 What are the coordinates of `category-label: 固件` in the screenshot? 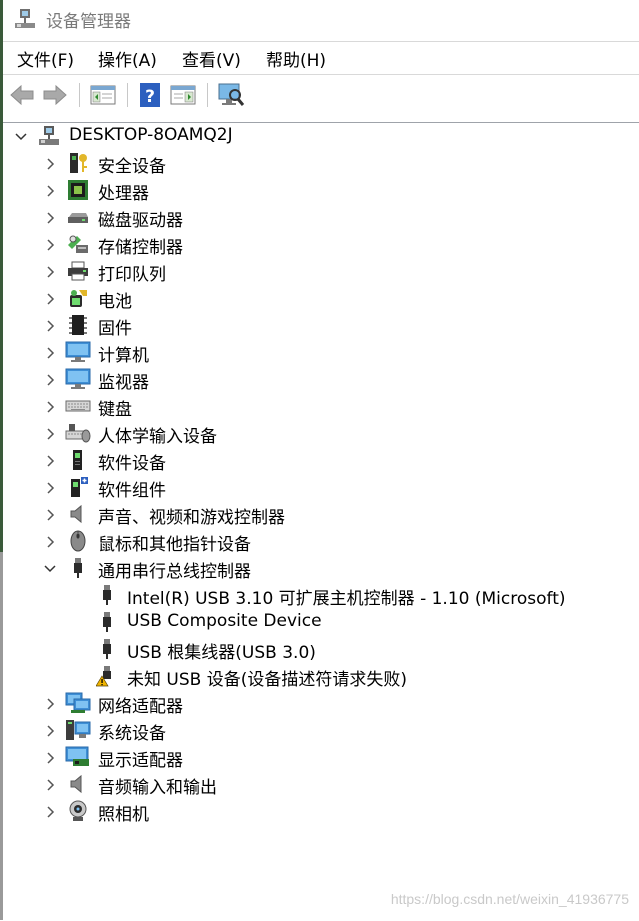 It's located at (115, 329).